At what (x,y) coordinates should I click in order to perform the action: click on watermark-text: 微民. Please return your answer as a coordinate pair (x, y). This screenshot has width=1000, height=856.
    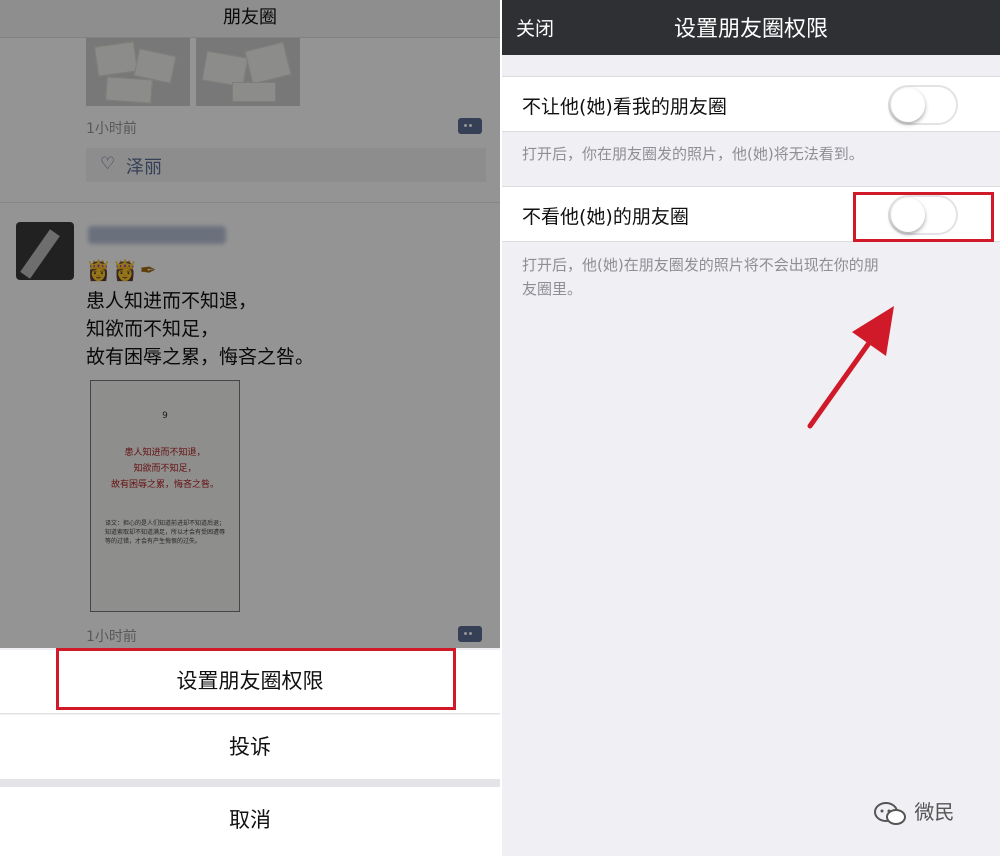
    Looking at the image, I should click on (934, 812).